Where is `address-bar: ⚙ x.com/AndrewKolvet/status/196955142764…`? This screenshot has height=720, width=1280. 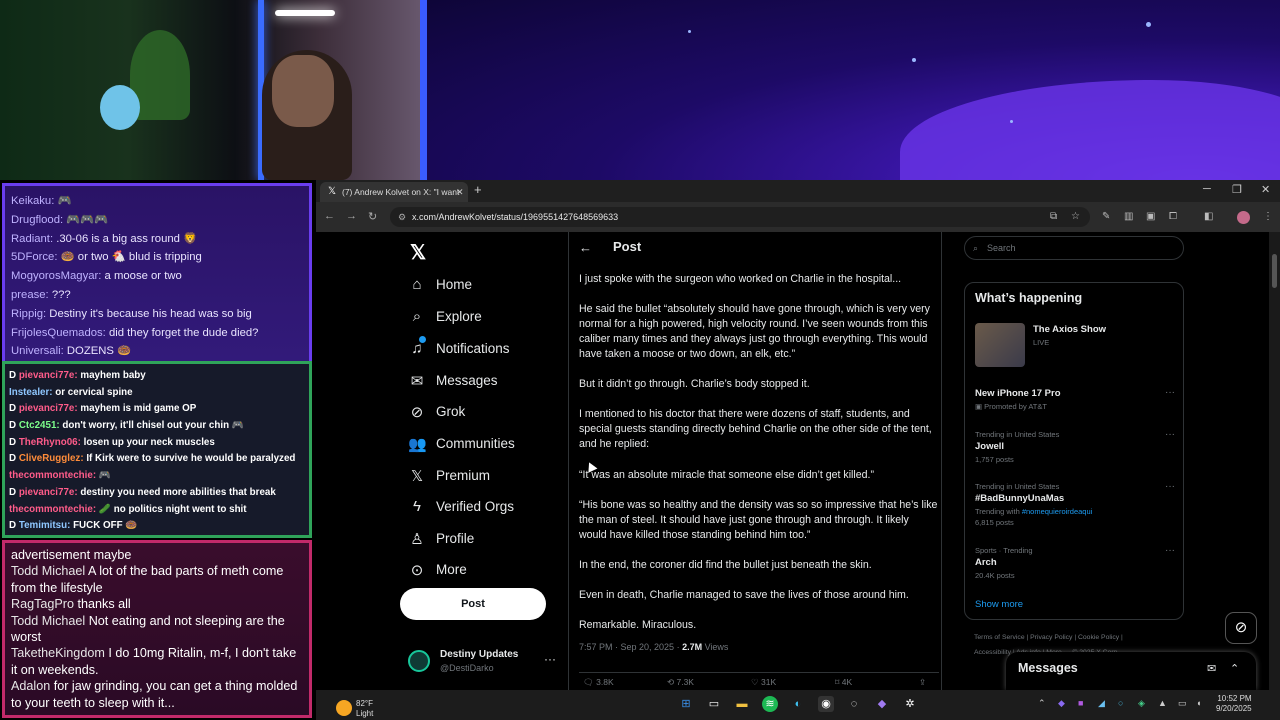
address-bar: ⚙ x.com/AndrewKolvet/status/196955142764… is located at coordinates (740, 217).